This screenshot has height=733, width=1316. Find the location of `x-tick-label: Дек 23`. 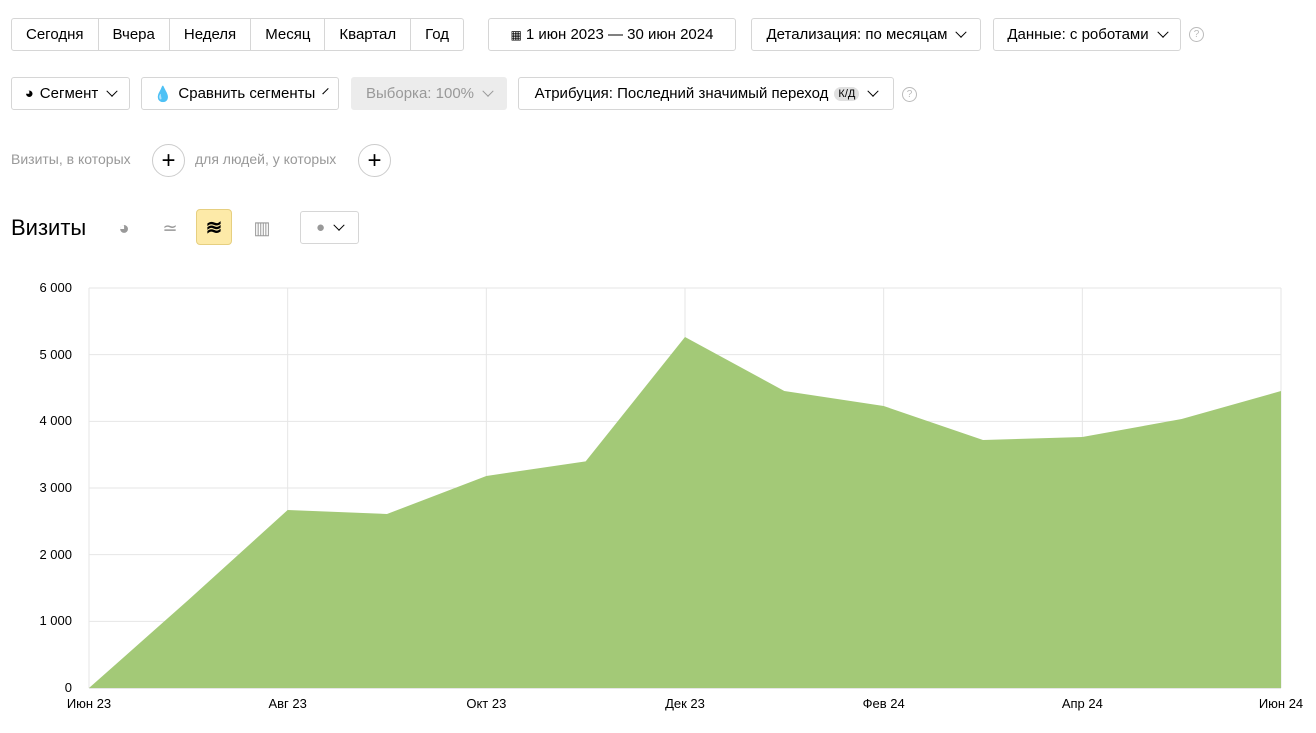

x-tick-label: Дек 23 is located at coordinates (685, 703).